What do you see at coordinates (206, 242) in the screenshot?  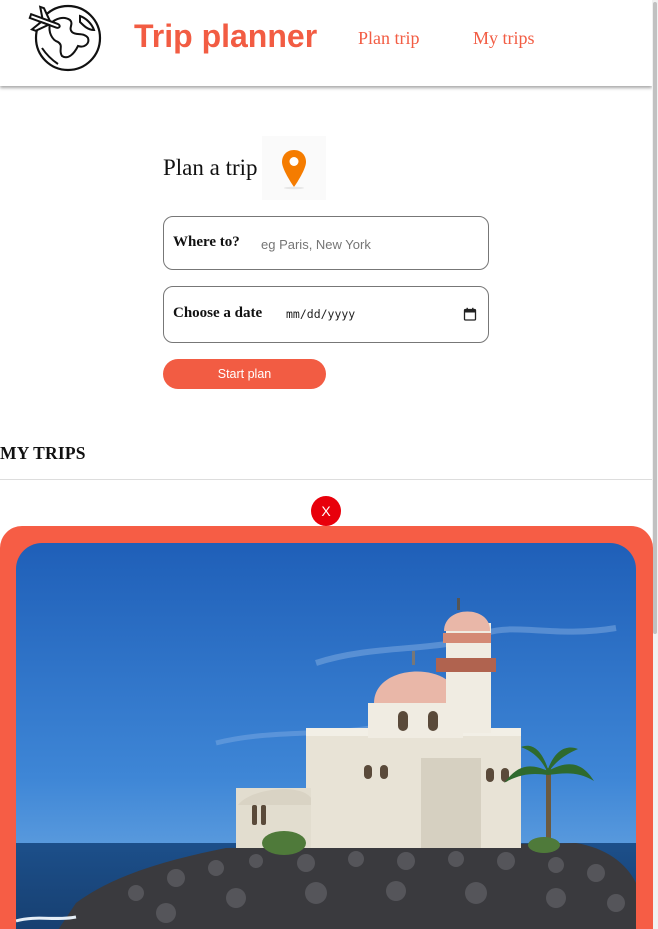 I see `where-to-label: Where to?` at bounding box center [206, 242].